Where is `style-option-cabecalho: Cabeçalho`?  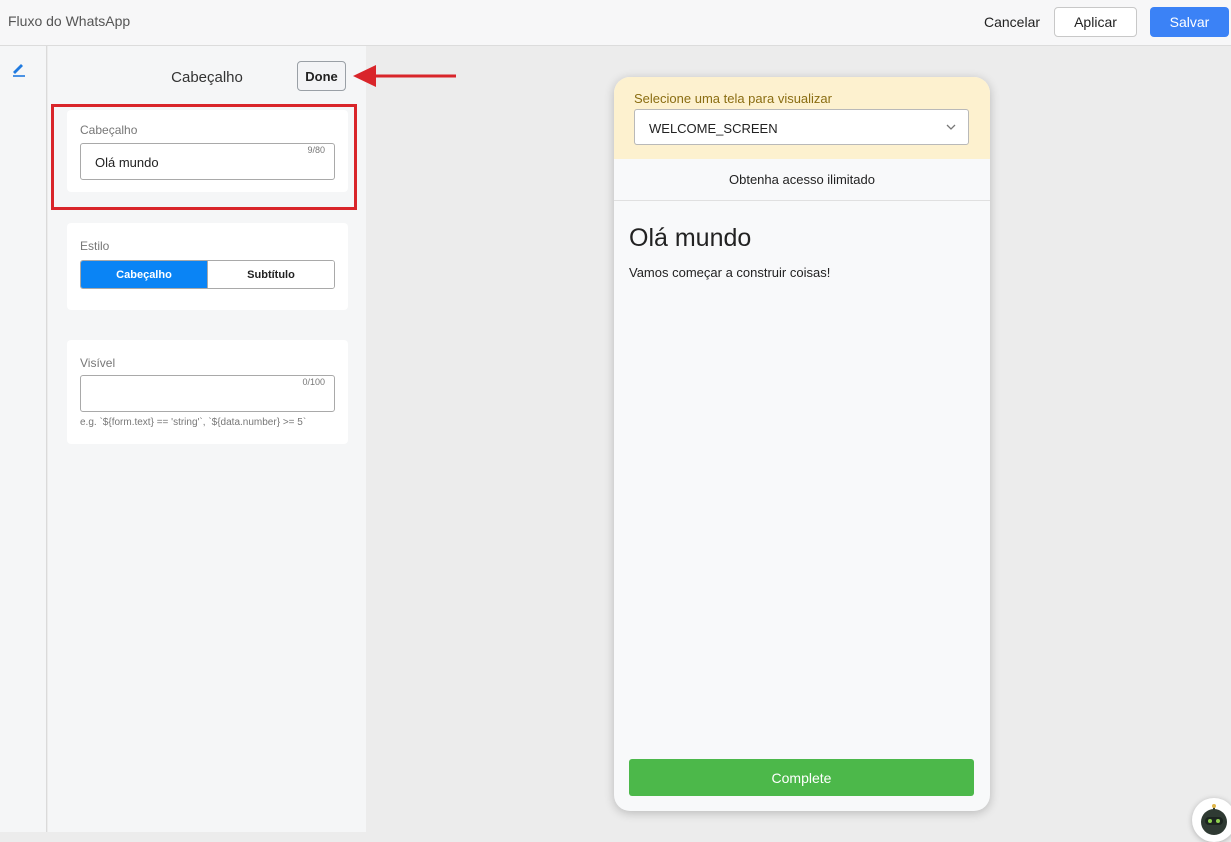
style-option-cabecalho: Cabeçalho is located at coordinates (144, 274).